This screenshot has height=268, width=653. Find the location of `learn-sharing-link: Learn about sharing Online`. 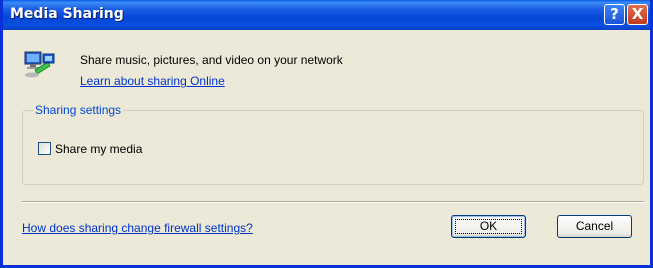

learn-sharing-link: Learn about sharing Online is located at coordinates (152, 81).